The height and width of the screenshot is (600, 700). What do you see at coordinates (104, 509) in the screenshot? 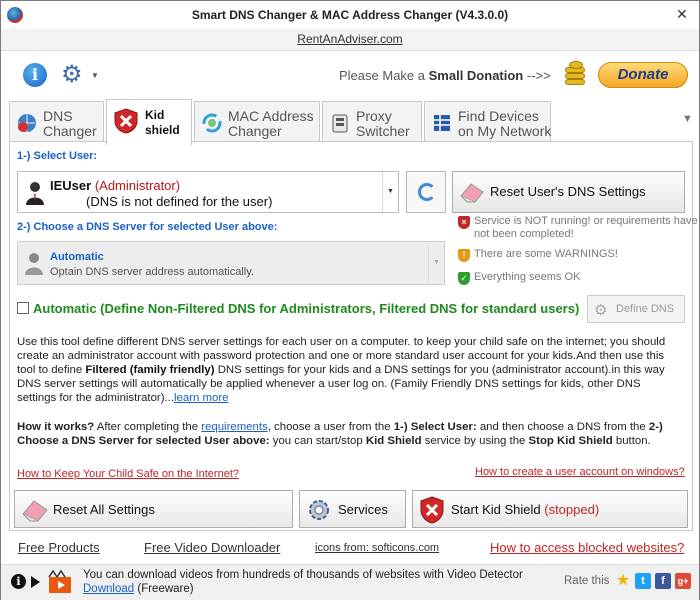
I see `reset-all-label: Reset All Settings` at bounding box center [104, 509].